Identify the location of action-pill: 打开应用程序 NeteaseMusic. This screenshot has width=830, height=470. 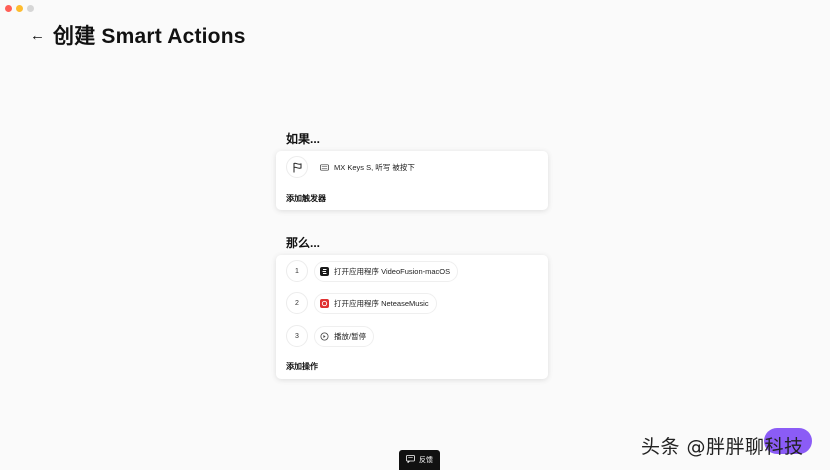
(375, 303).